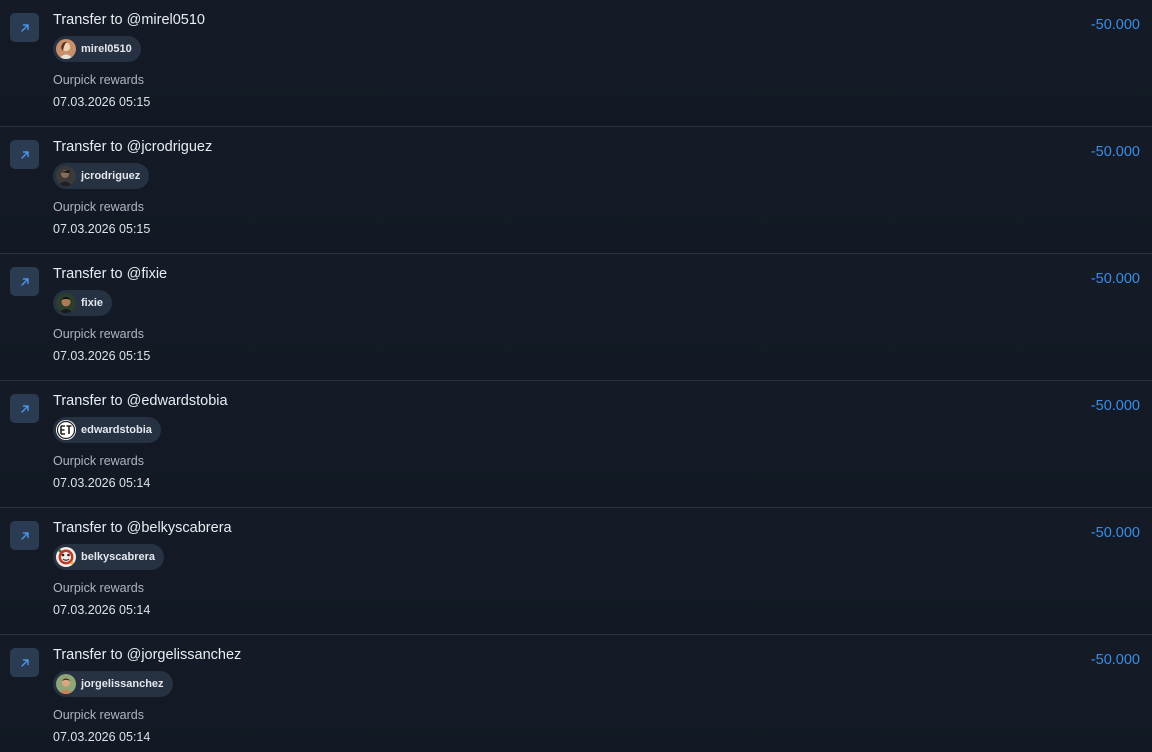  Describe the element at coordinates (140, 401) in the screenshot. I see `transaction-title: Transfer to @edwardstobia` at that location.